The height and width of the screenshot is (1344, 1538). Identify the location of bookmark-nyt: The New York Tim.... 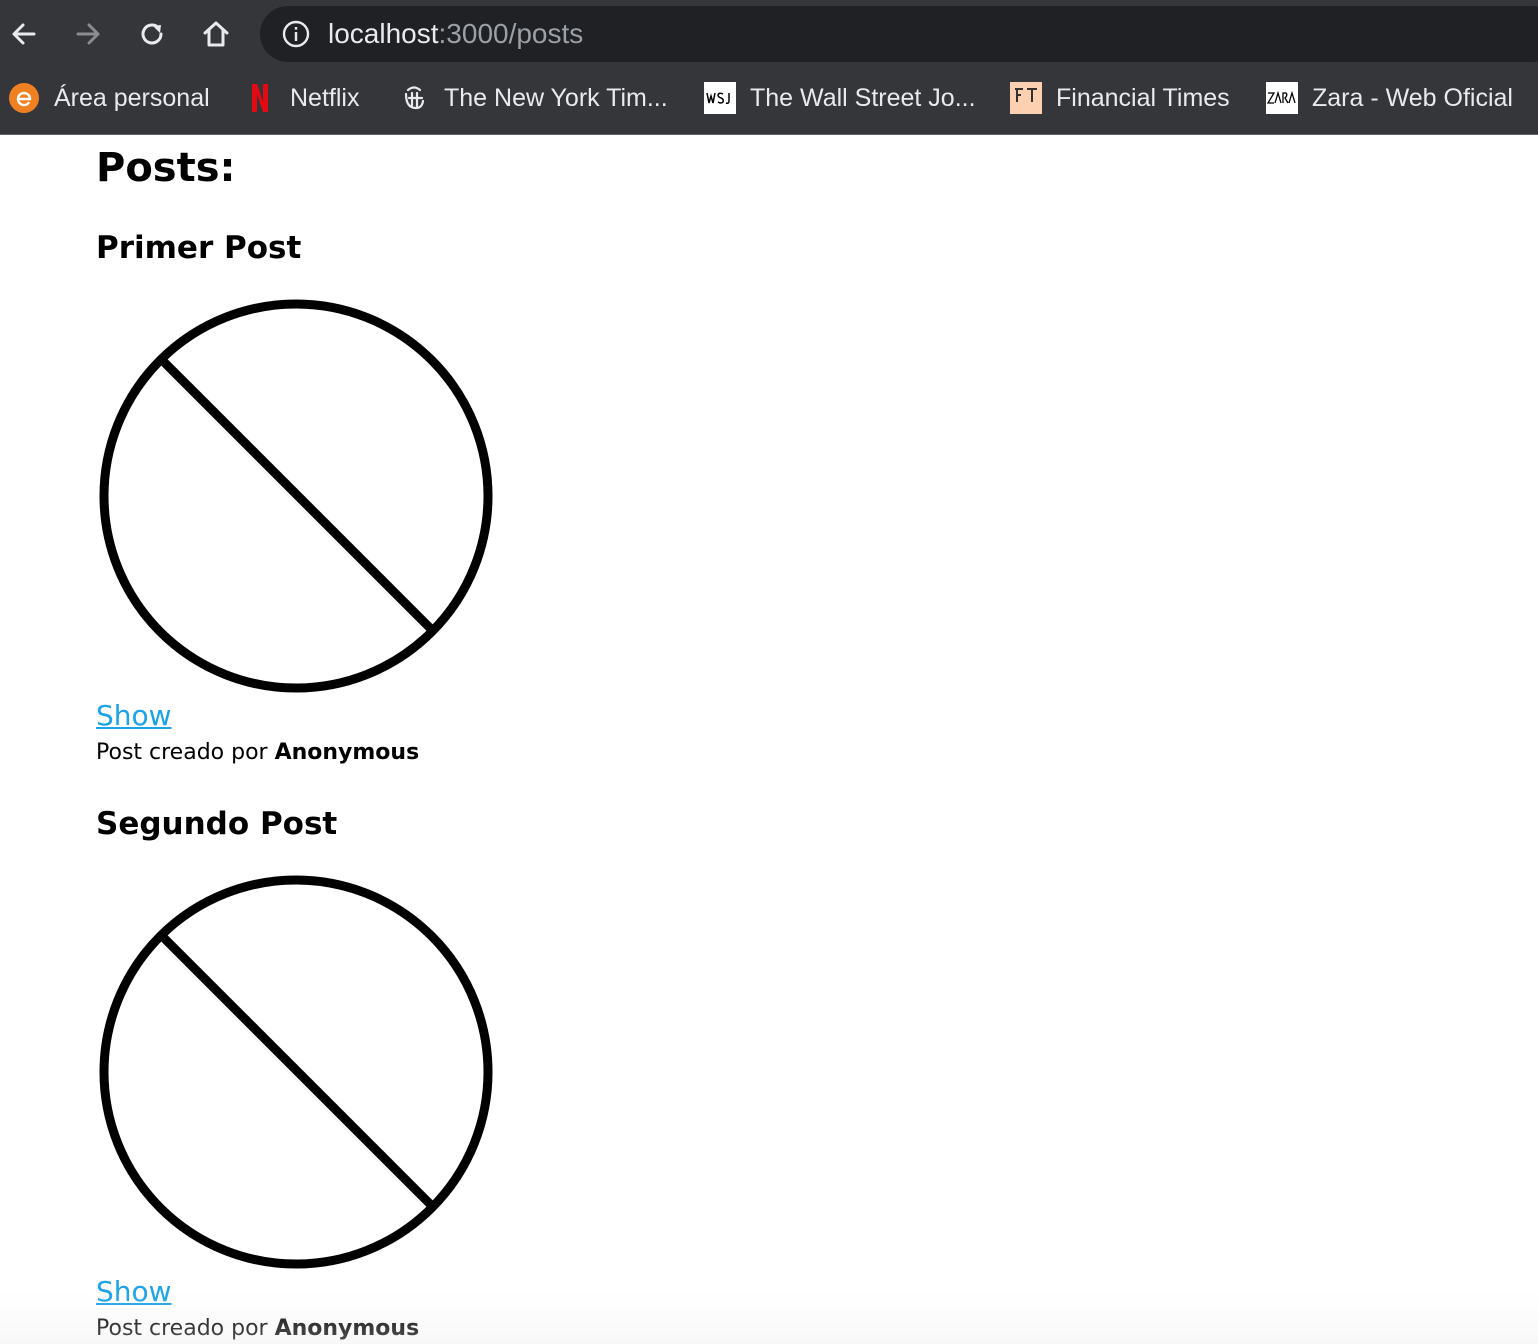
(533, 98).